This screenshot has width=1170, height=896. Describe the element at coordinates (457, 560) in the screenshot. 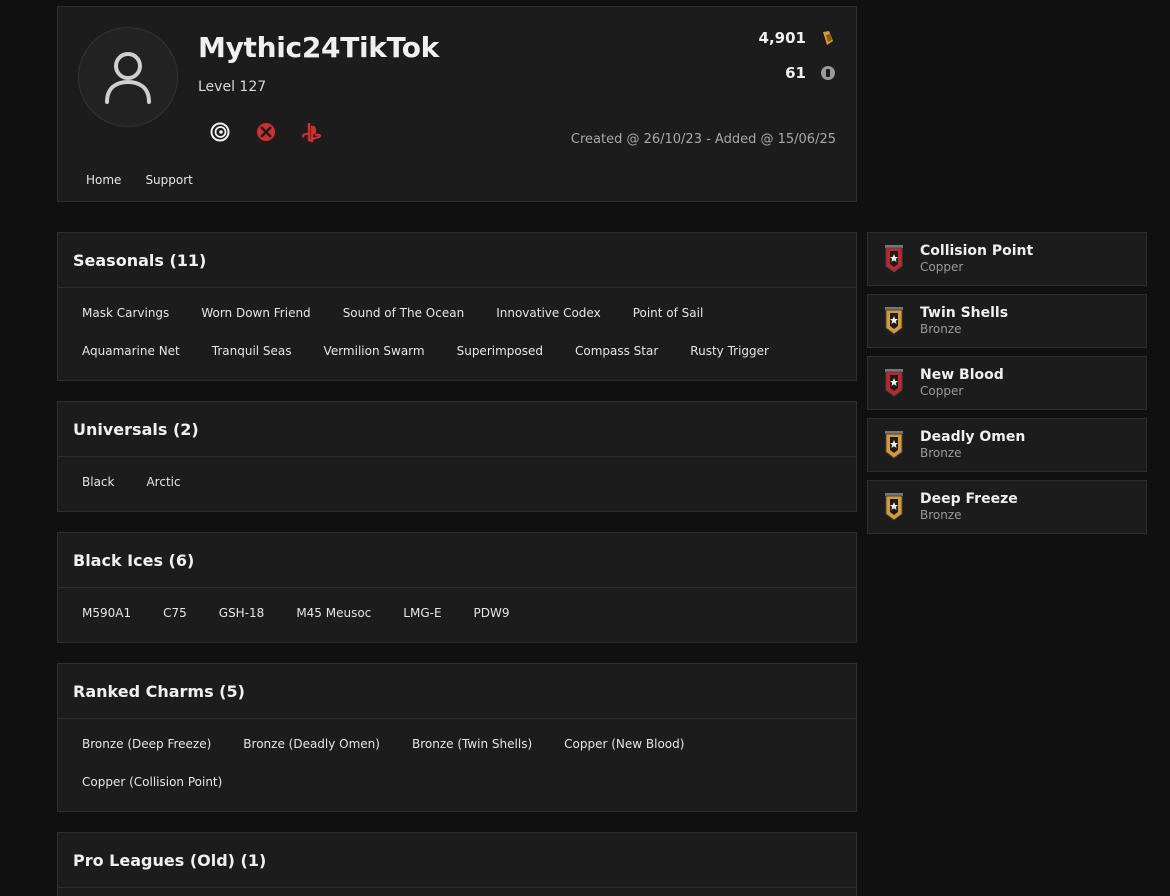

I see `section-title: Black Ices (6)` at that location.